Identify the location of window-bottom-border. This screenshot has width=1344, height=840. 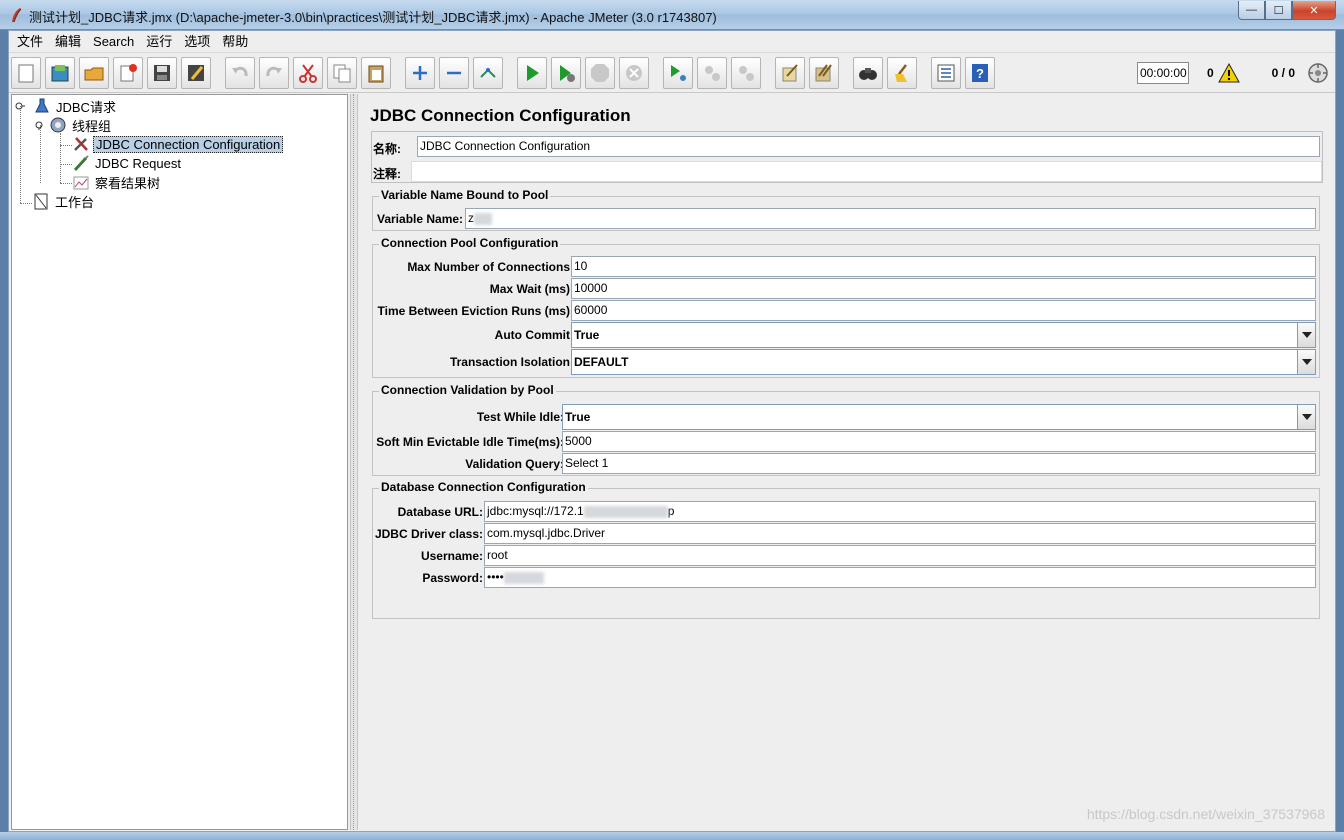
(672, 836).